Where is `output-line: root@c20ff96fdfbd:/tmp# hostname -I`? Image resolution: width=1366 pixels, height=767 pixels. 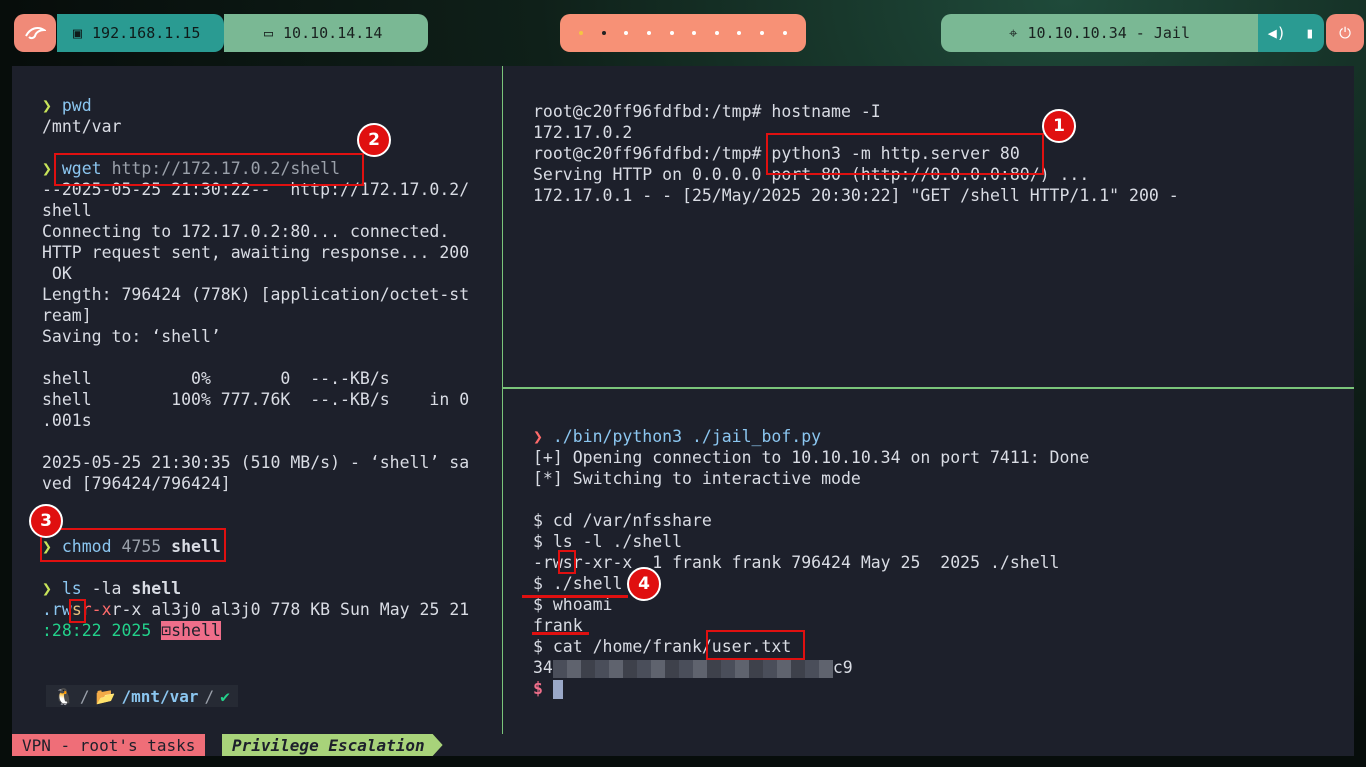 output-line: root@c20ff96fdfbd:/tmp# hostname -I is located at coordinates (707, 111).